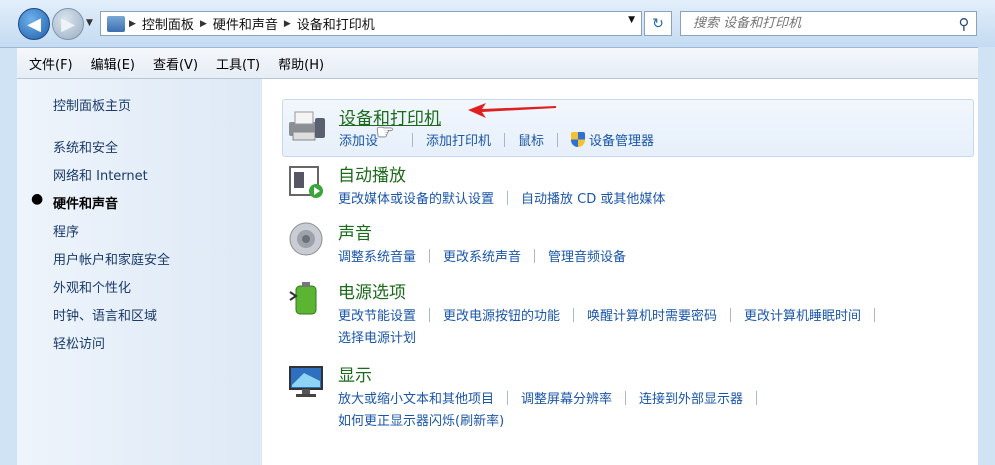 The width and height of the screenshot is (995, 465). I want to click on sound-links: 调整系统音量 更改系统声音 管理音频设备, so click(482, 255).